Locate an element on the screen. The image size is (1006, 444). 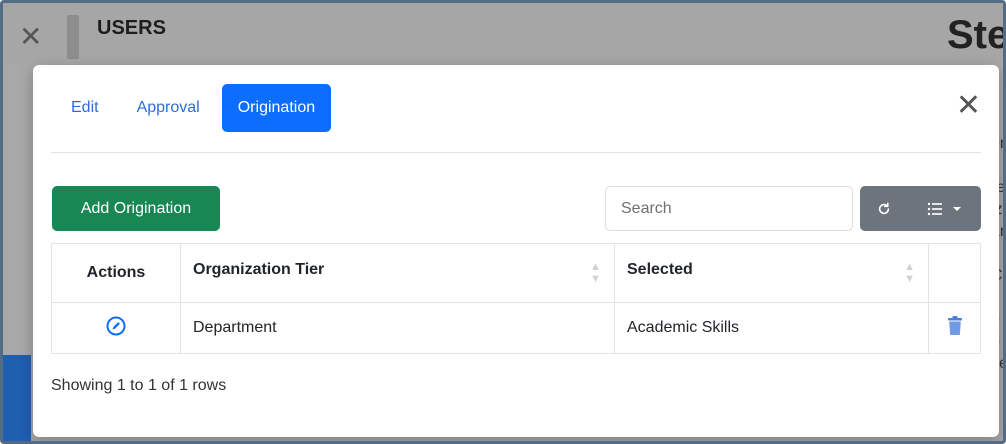
column-header-actions: Actions is located at coordinates (116, 273).